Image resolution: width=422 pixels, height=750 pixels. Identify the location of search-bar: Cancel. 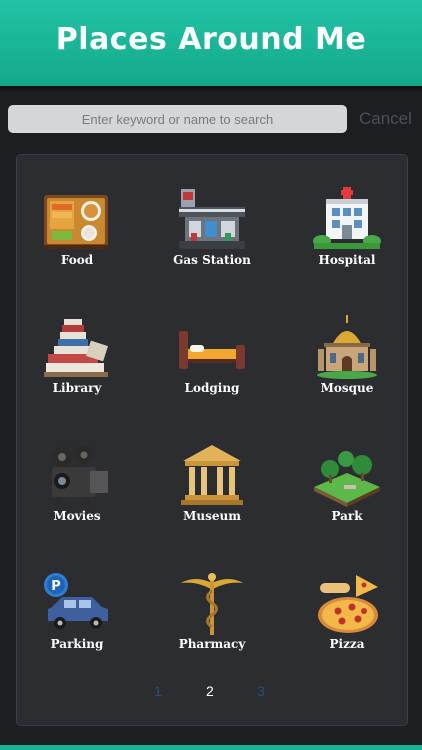
(211, 118).